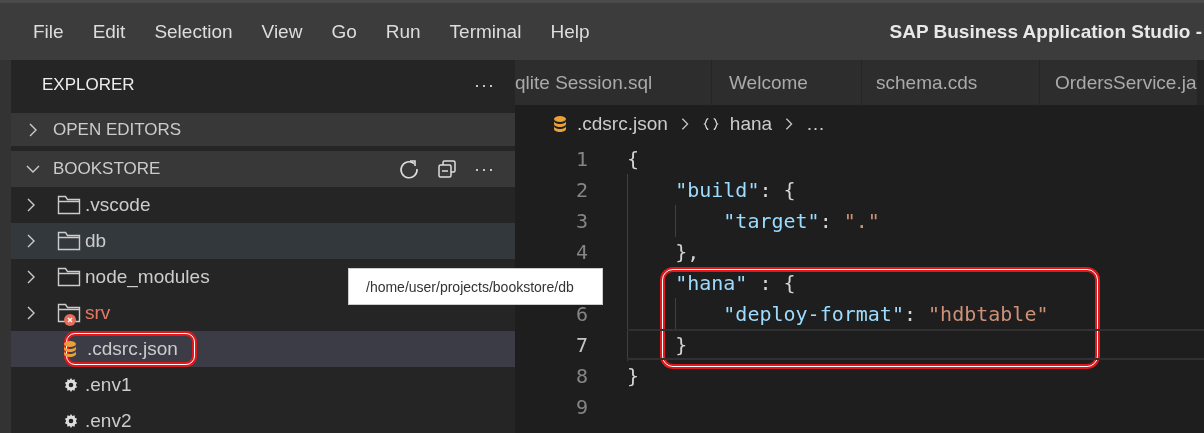 This screenshot has height=433, width=1204. I want to click on line-number: 8, so click(581, 375).